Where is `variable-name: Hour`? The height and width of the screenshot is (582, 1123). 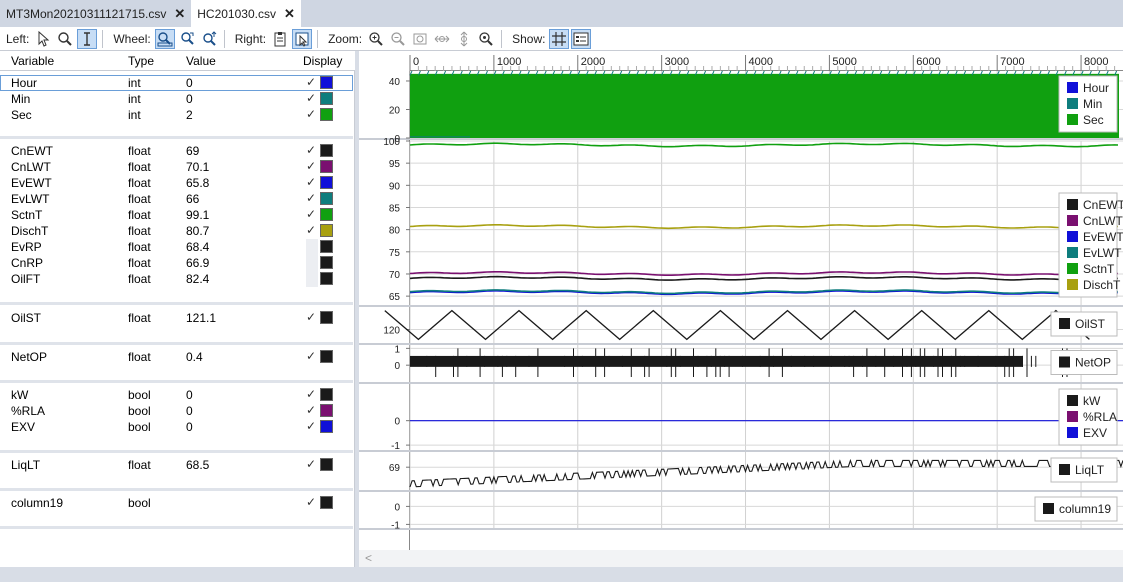 variable-name: Hour is located at coordinates (24, 83).